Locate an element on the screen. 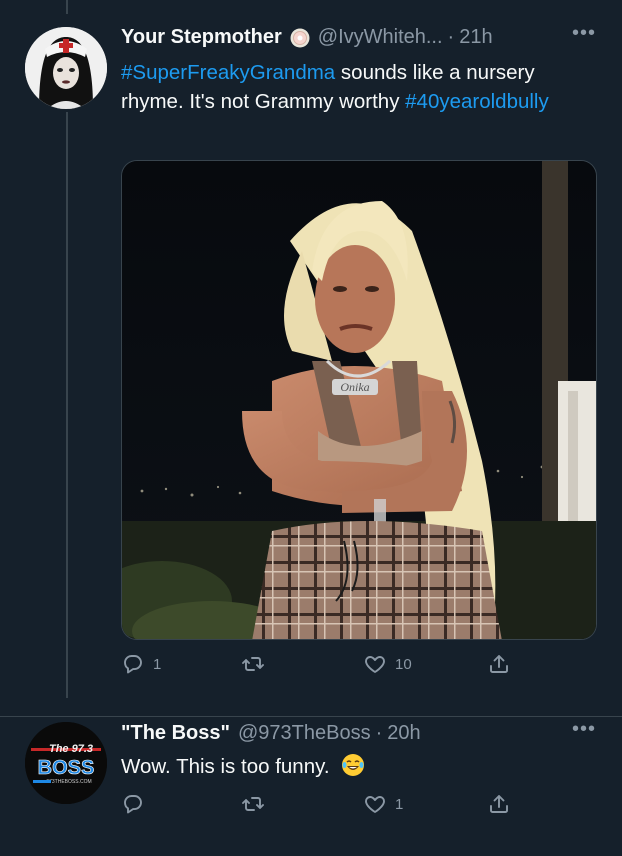  tweet-header: Your Stepmother @IvyWhiteh... · 21h is located at coordinates (307, 37).